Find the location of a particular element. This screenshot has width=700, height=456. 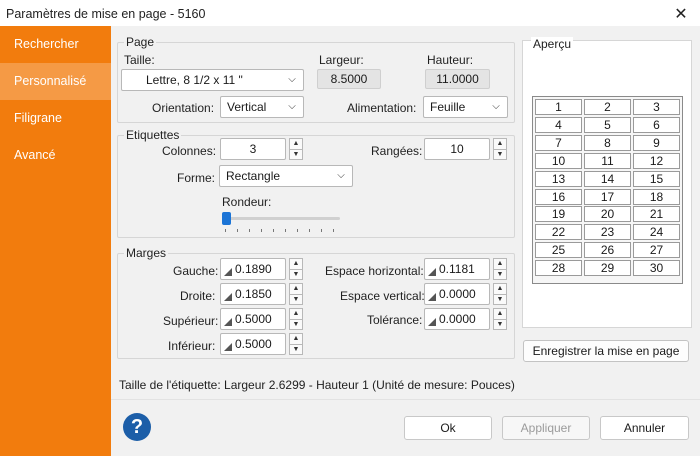

feed-select-value: Feuille is located at coordinates (448, 107).